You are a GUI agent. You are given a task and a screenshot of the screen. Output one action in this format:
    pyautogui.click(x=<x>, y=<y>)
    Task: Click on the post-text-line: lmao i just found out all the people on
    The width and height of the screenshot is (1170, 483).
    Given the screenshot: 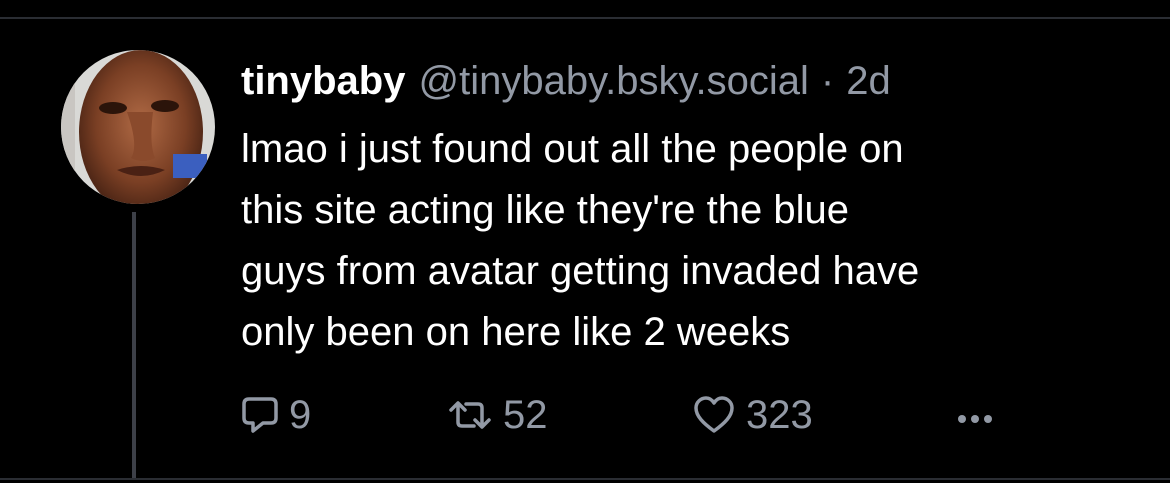 What is the action you would take?
    pyautogui.click(x=572, y=149)
    